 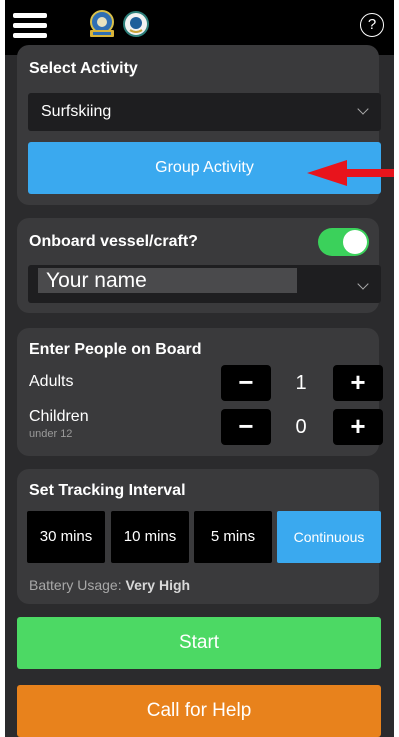 What do you see at coordinates (107, 490) in the screenshot?
I see `tracking-title: Set Tracking Interval` at bounding box center [107, 490].